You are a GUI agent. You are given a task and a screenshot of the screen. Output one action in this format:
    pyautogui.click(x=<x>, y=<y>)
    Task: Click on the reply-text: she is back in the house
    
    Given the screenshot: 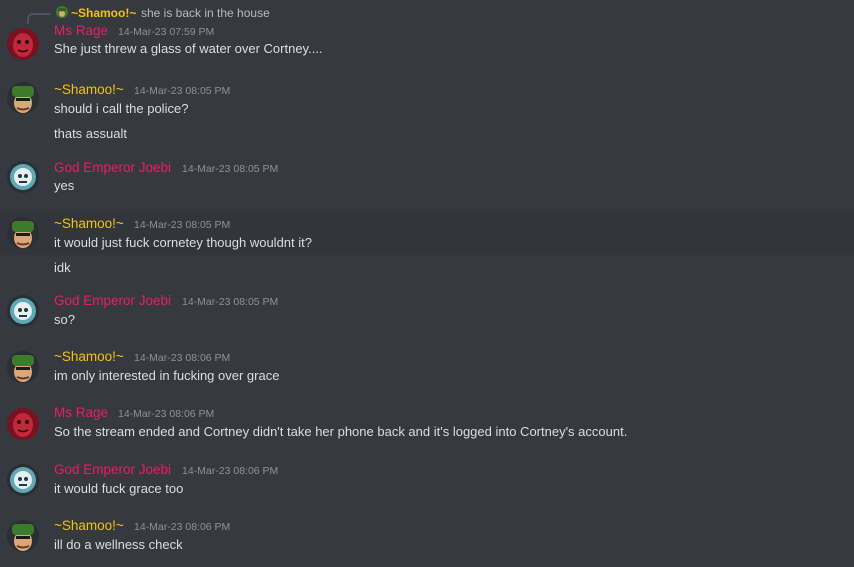 What is the action you would take?
    pyautogui.click(x=205, y=13)
    